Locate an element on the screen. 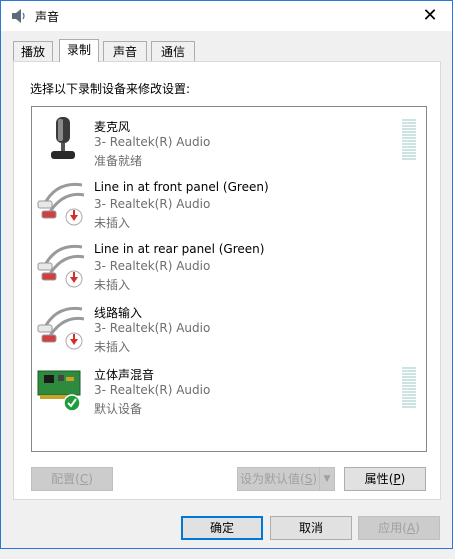 The image size is (455, 559). tab-communications: 通信 is located at coordinates (173, 51).